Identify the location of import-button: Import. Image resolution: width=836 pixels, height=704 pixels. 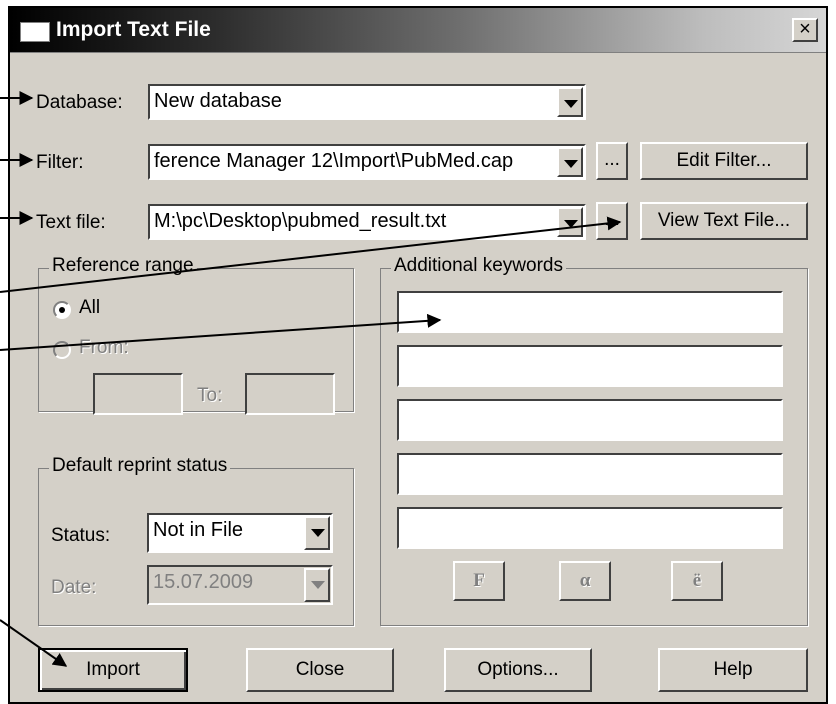
(113, 670).